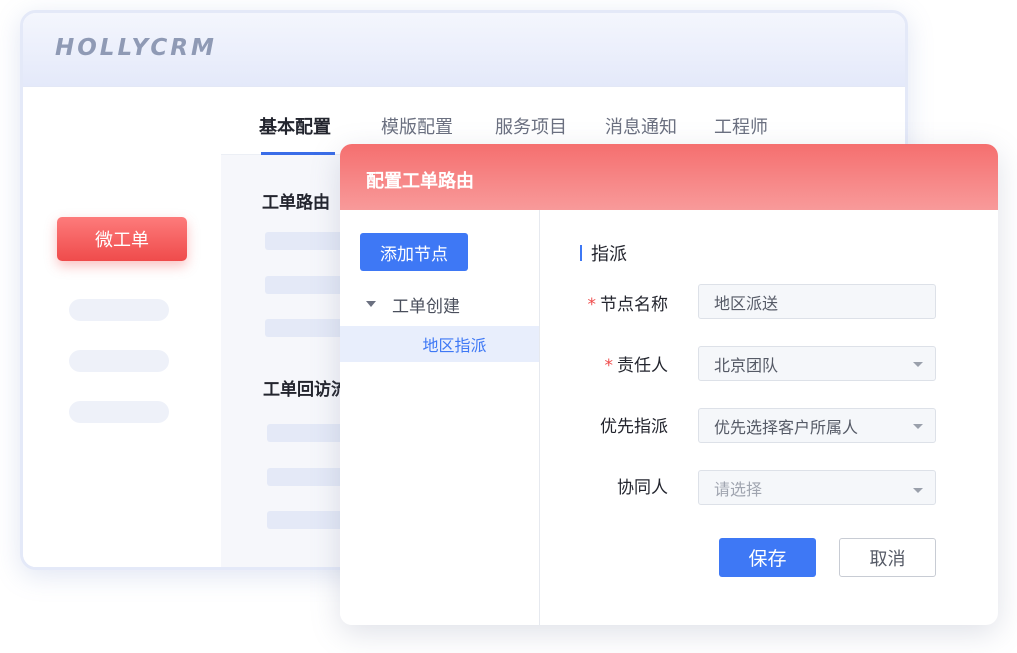 The image size is (1017, 653). I want to click on priority-assign-value: 优先选择客户所属人, so click(786, 427).